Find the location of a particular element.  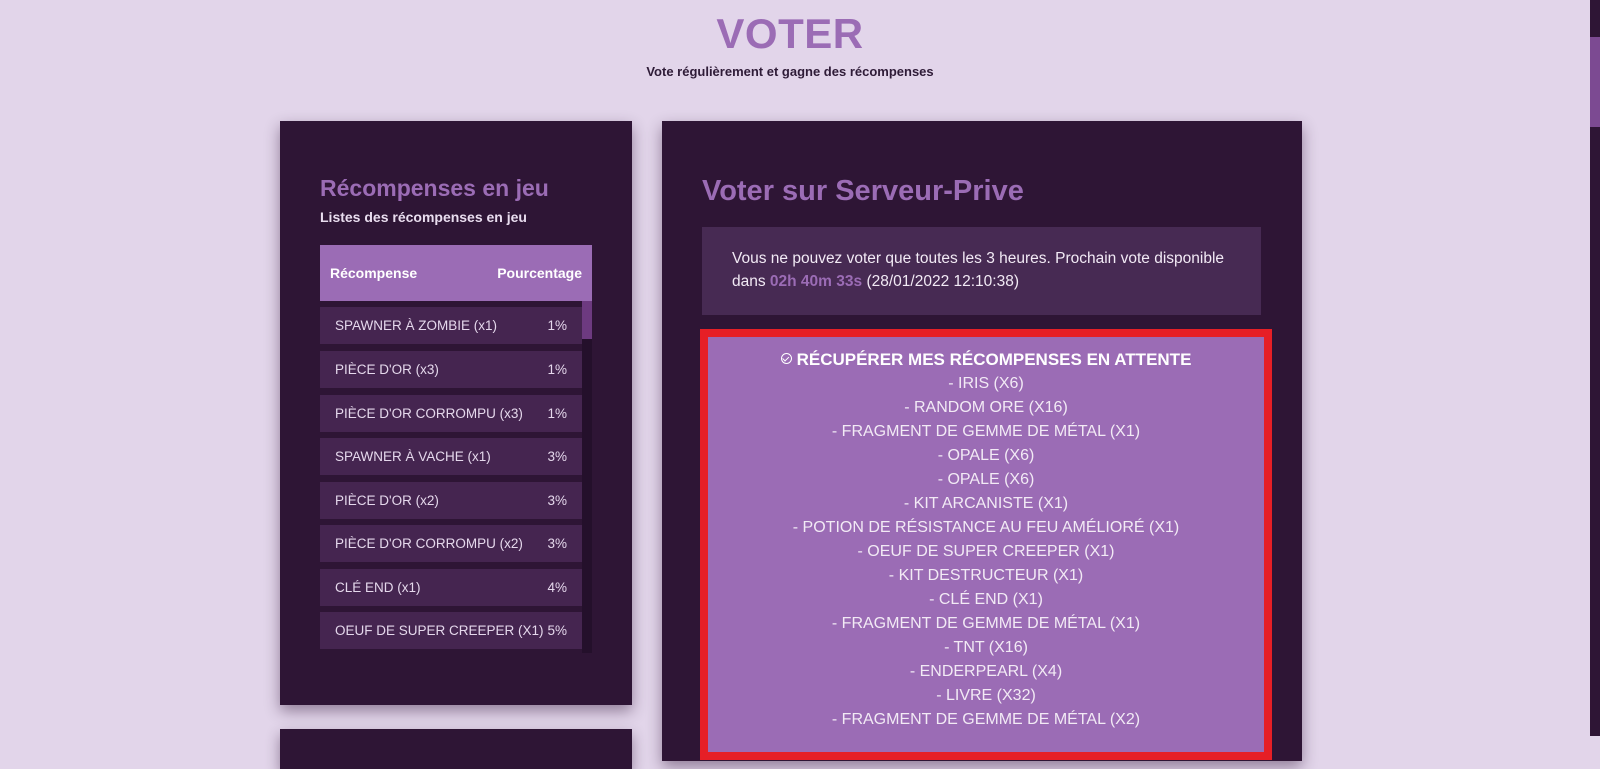

secondary-panel is located at coordinates (456, 749).